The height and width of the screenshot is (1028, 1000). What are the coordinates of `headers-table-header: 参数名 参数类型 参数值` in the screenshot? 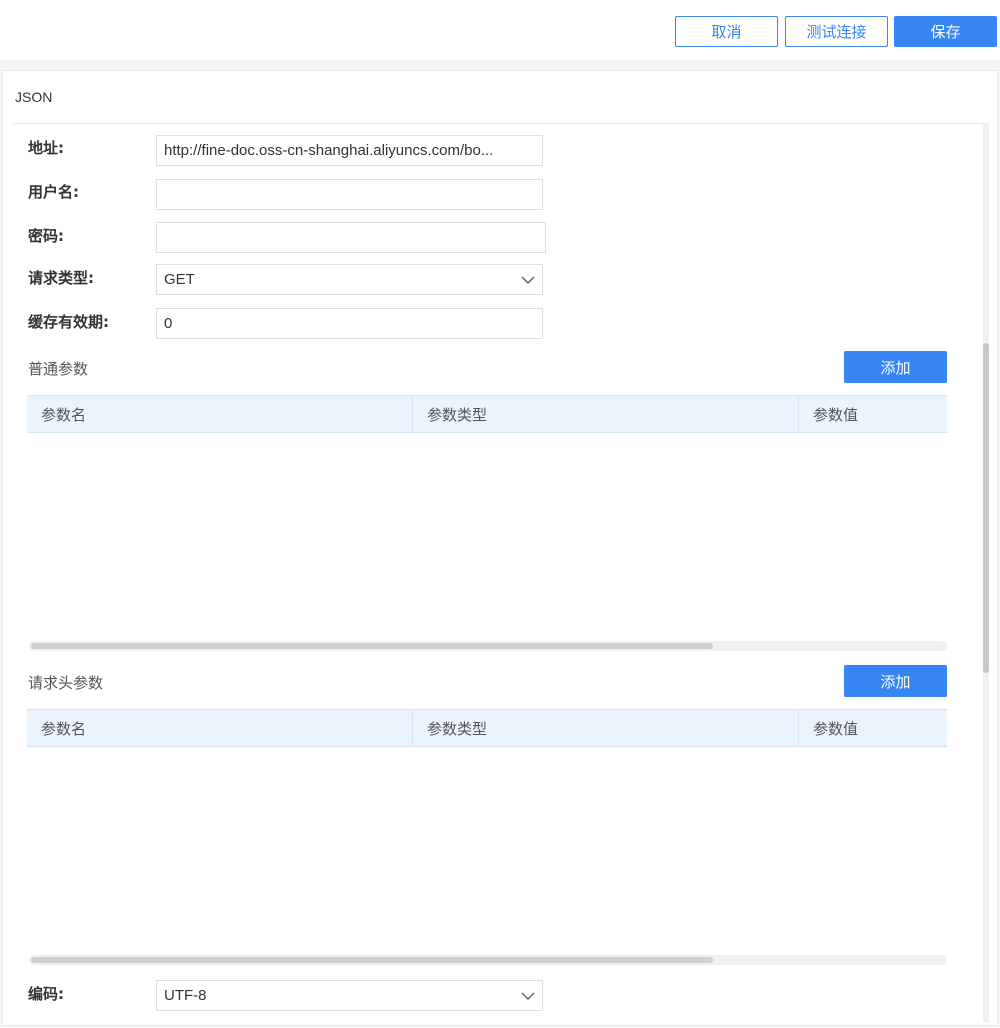 It's located at (487, 728).